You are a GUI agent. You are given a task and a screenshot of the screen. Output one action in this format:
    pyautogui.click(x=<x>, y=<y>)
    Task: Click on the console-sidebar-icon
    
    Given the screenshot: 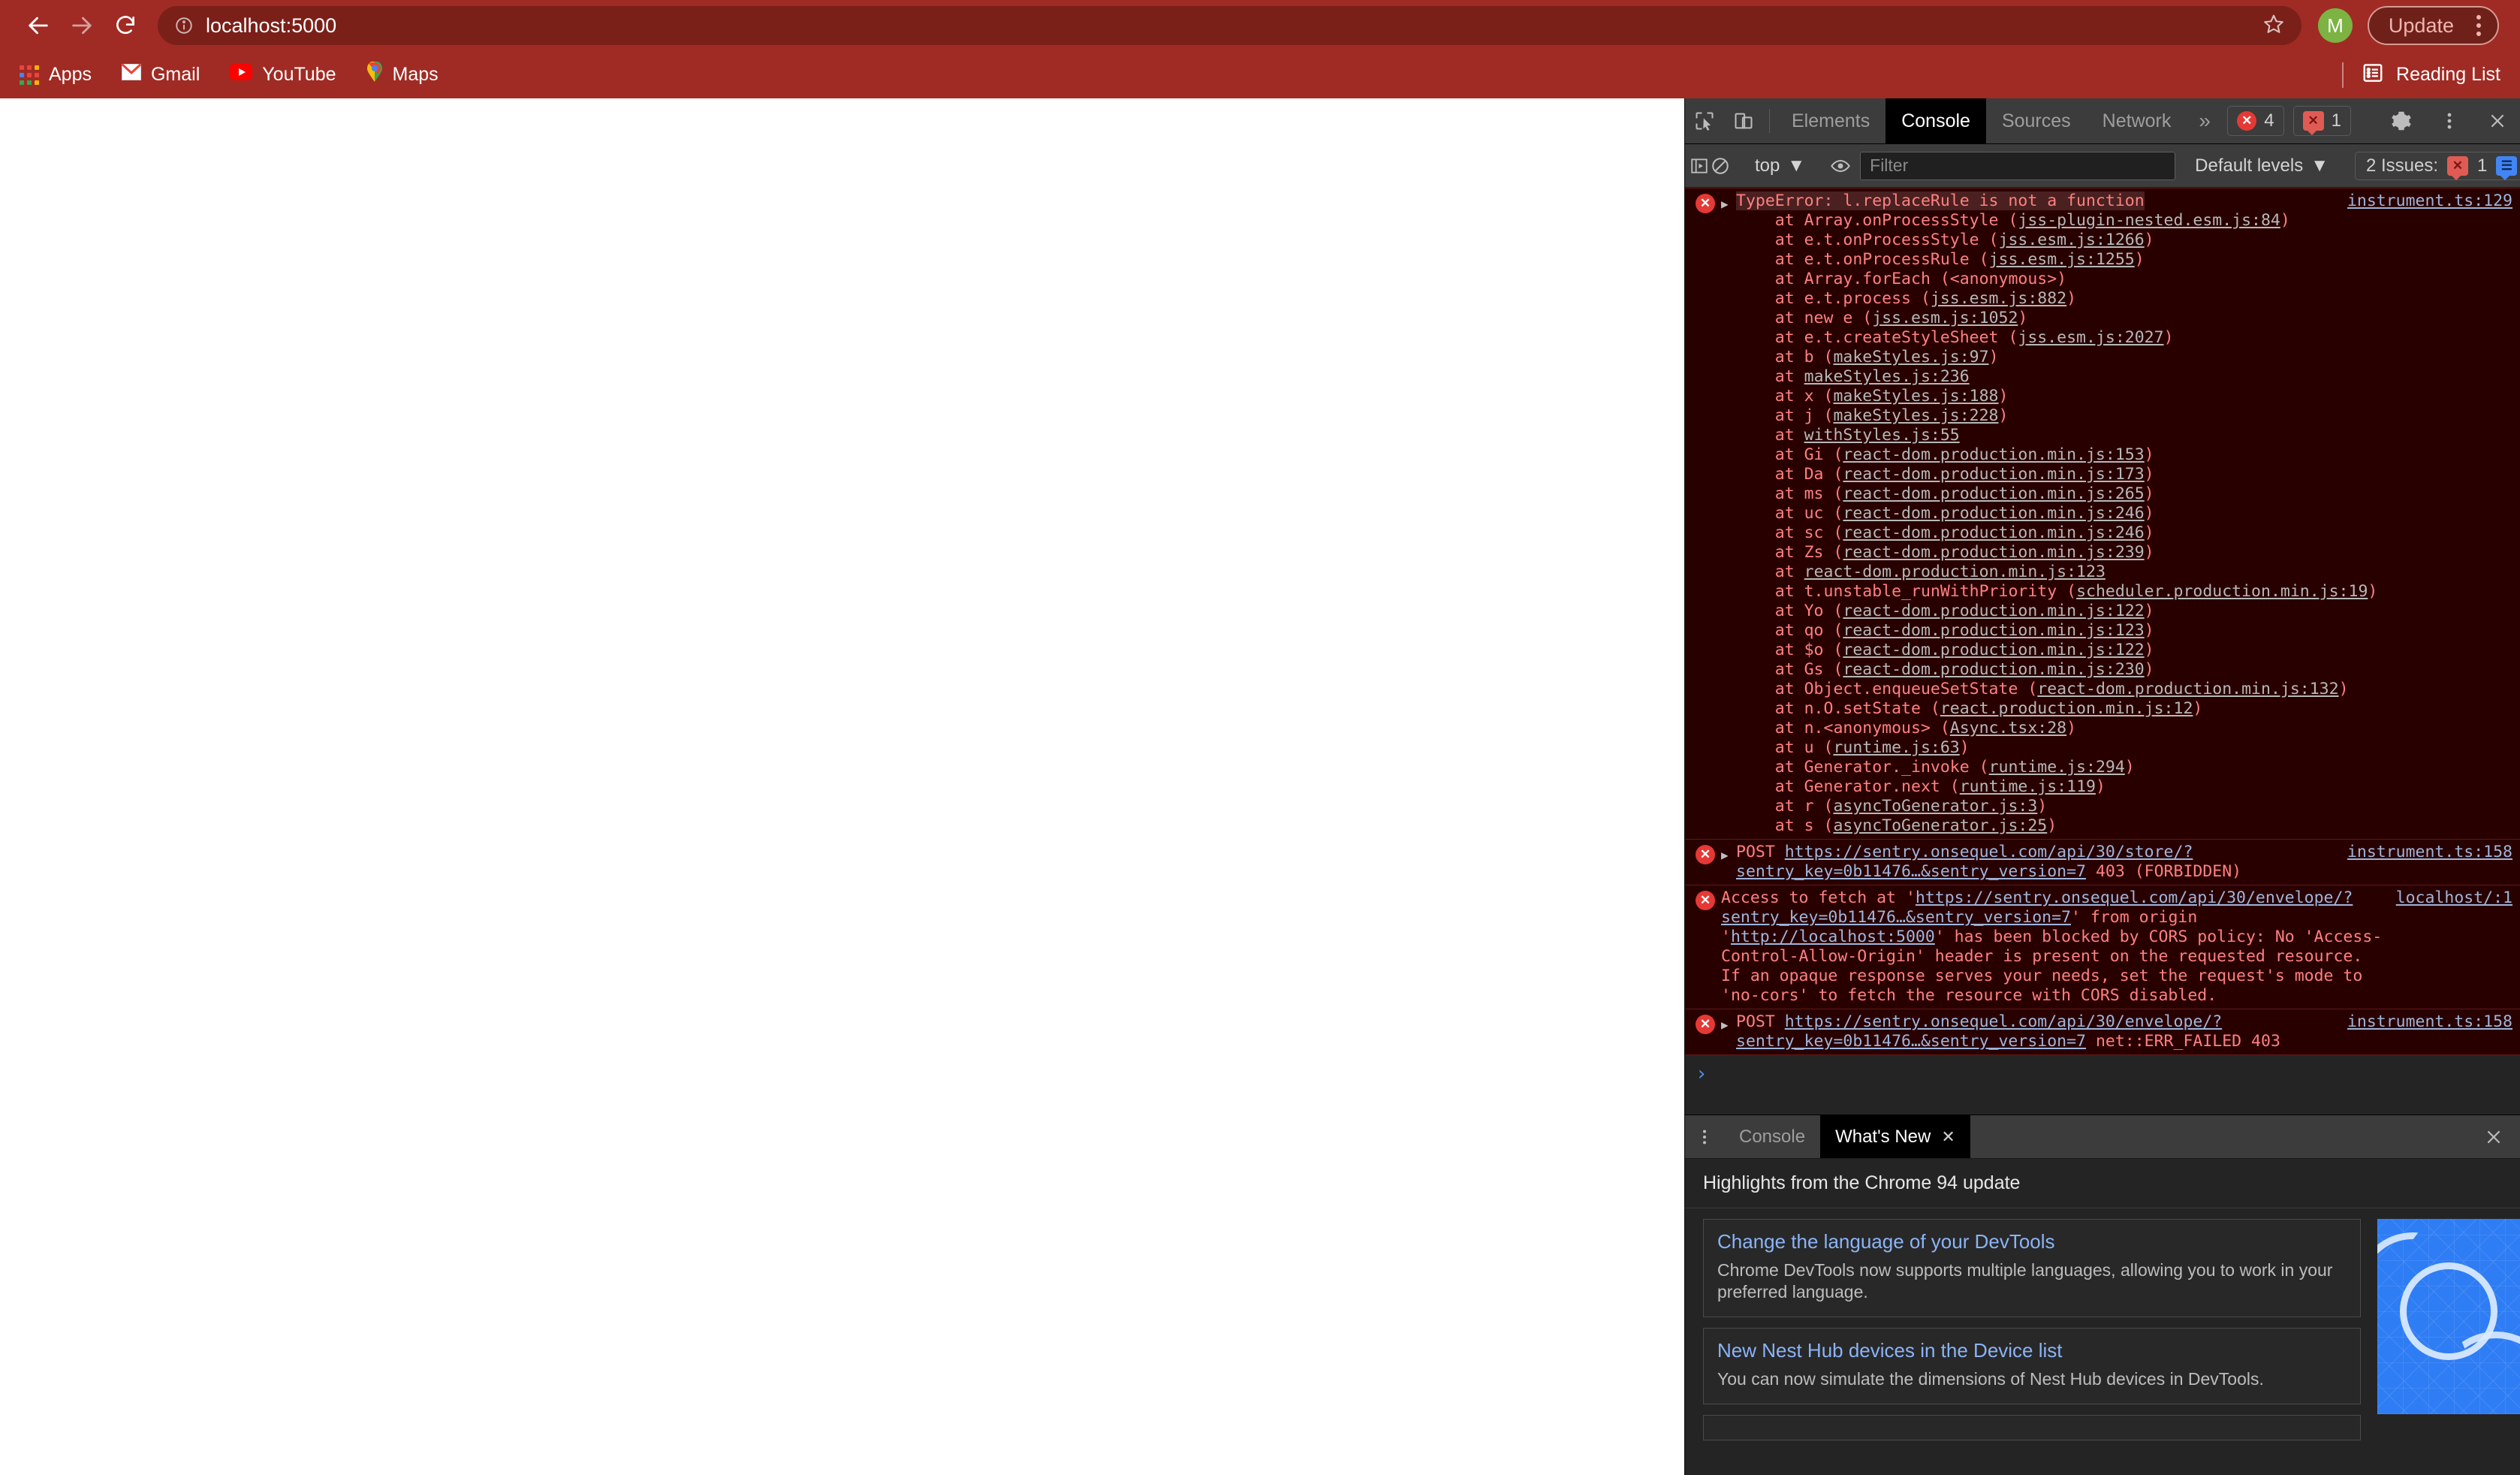 What is the action you would take?
    pyautogui.click(x=1699, y=166)
    